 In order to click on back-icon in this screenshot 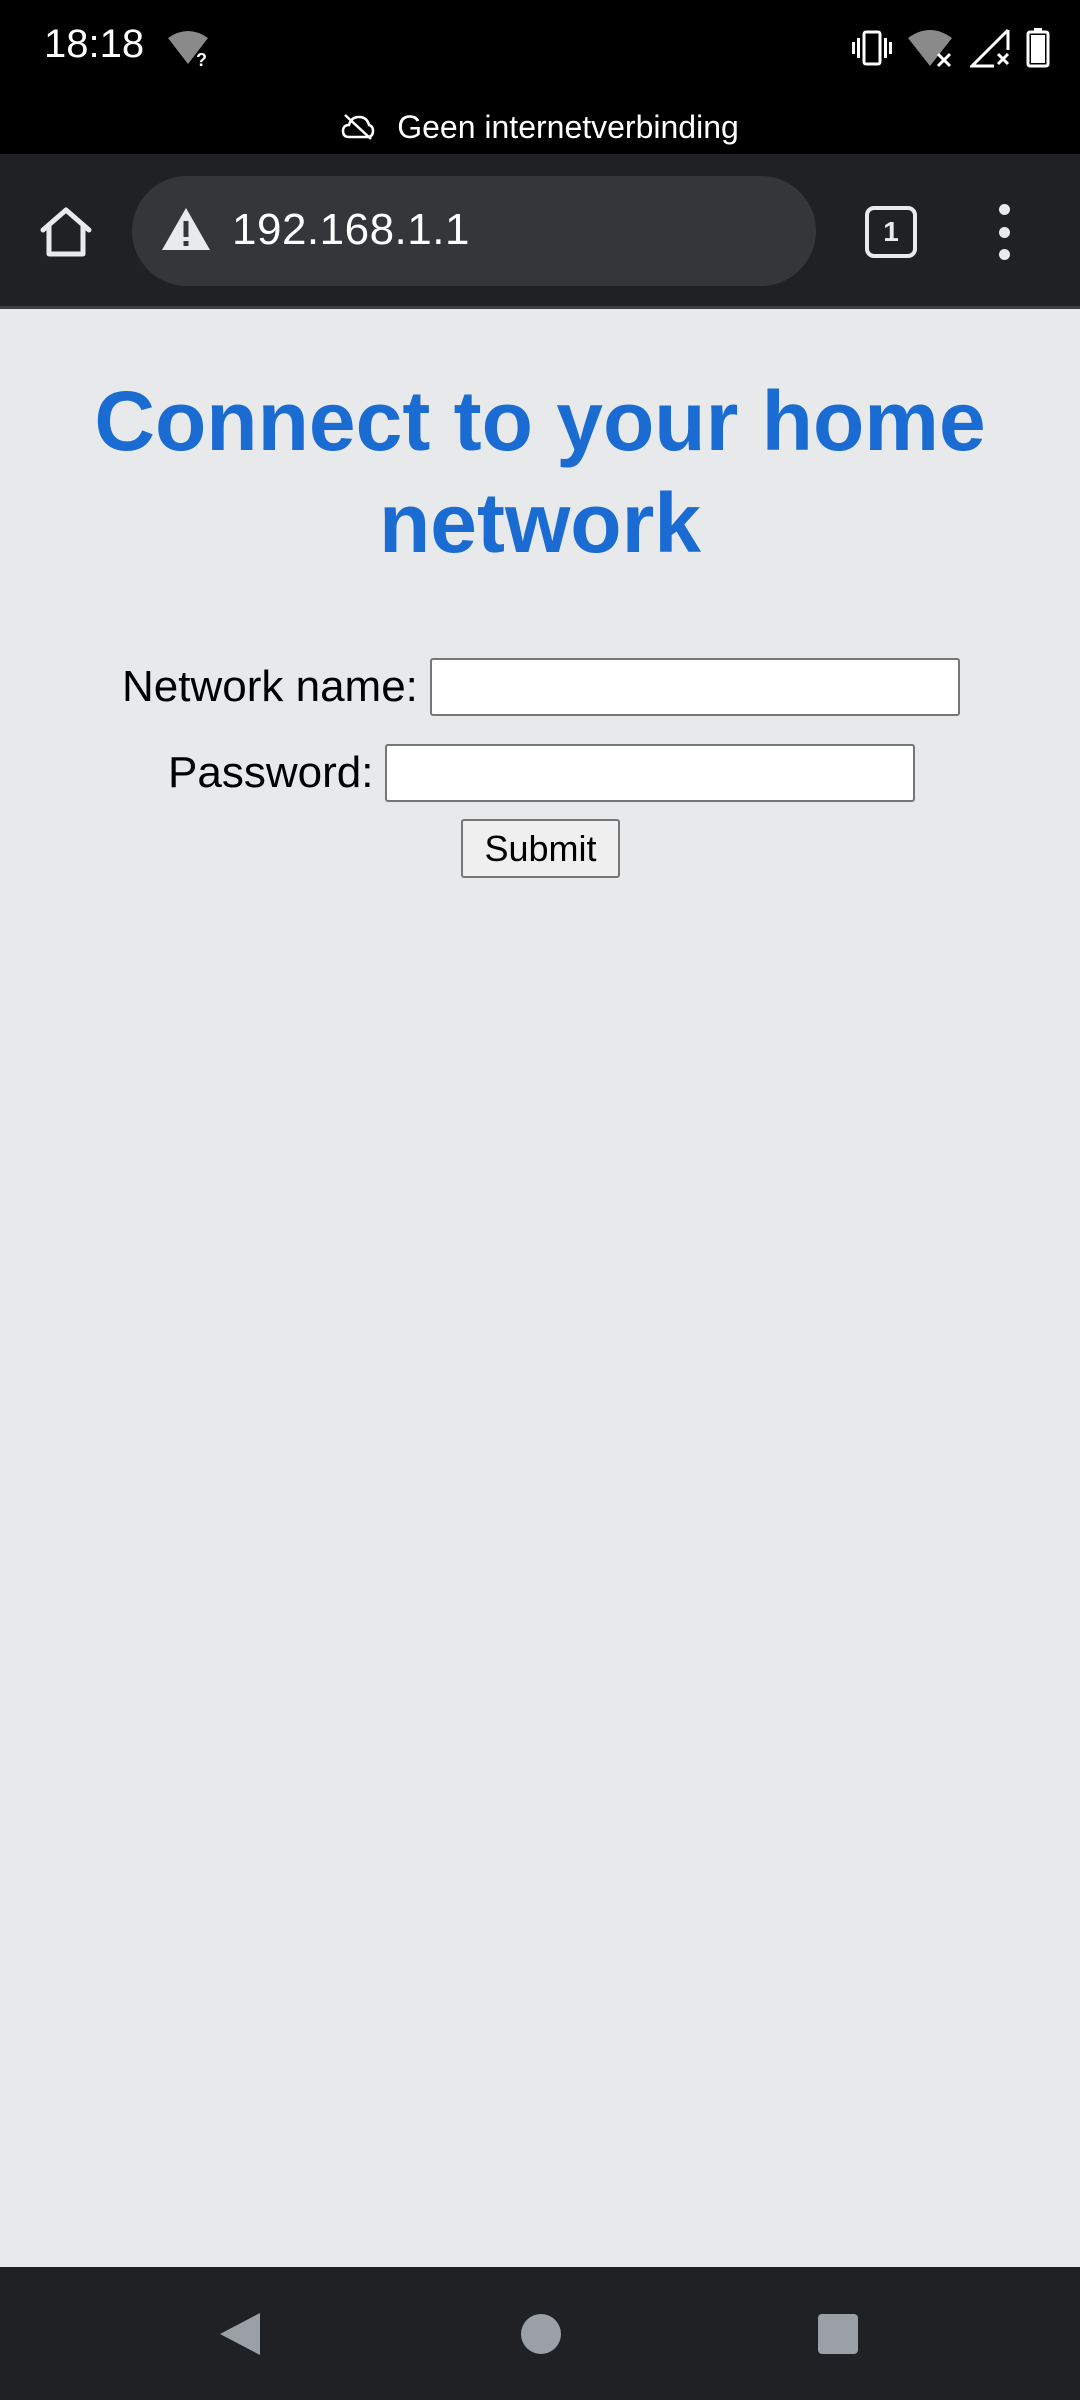, I will do `click(240, 2334)`.